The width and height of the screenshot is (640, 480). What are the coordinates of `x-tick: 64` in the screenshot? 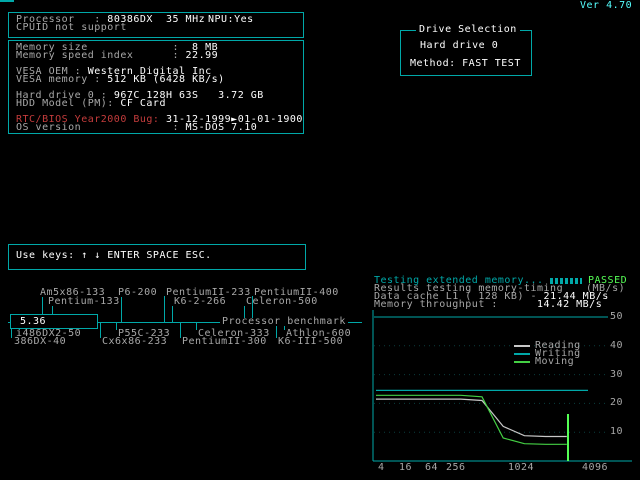 It's located at (432, 467).